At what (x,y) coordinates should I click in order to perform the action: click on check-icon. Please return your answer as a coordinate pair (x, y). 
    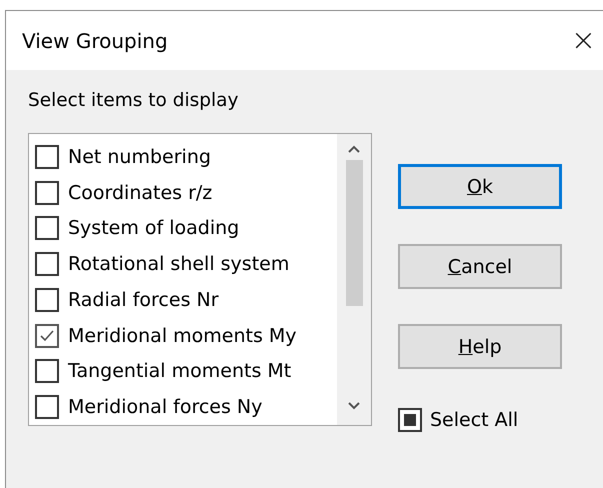
    Looking at the image, I should click on (47, 335).